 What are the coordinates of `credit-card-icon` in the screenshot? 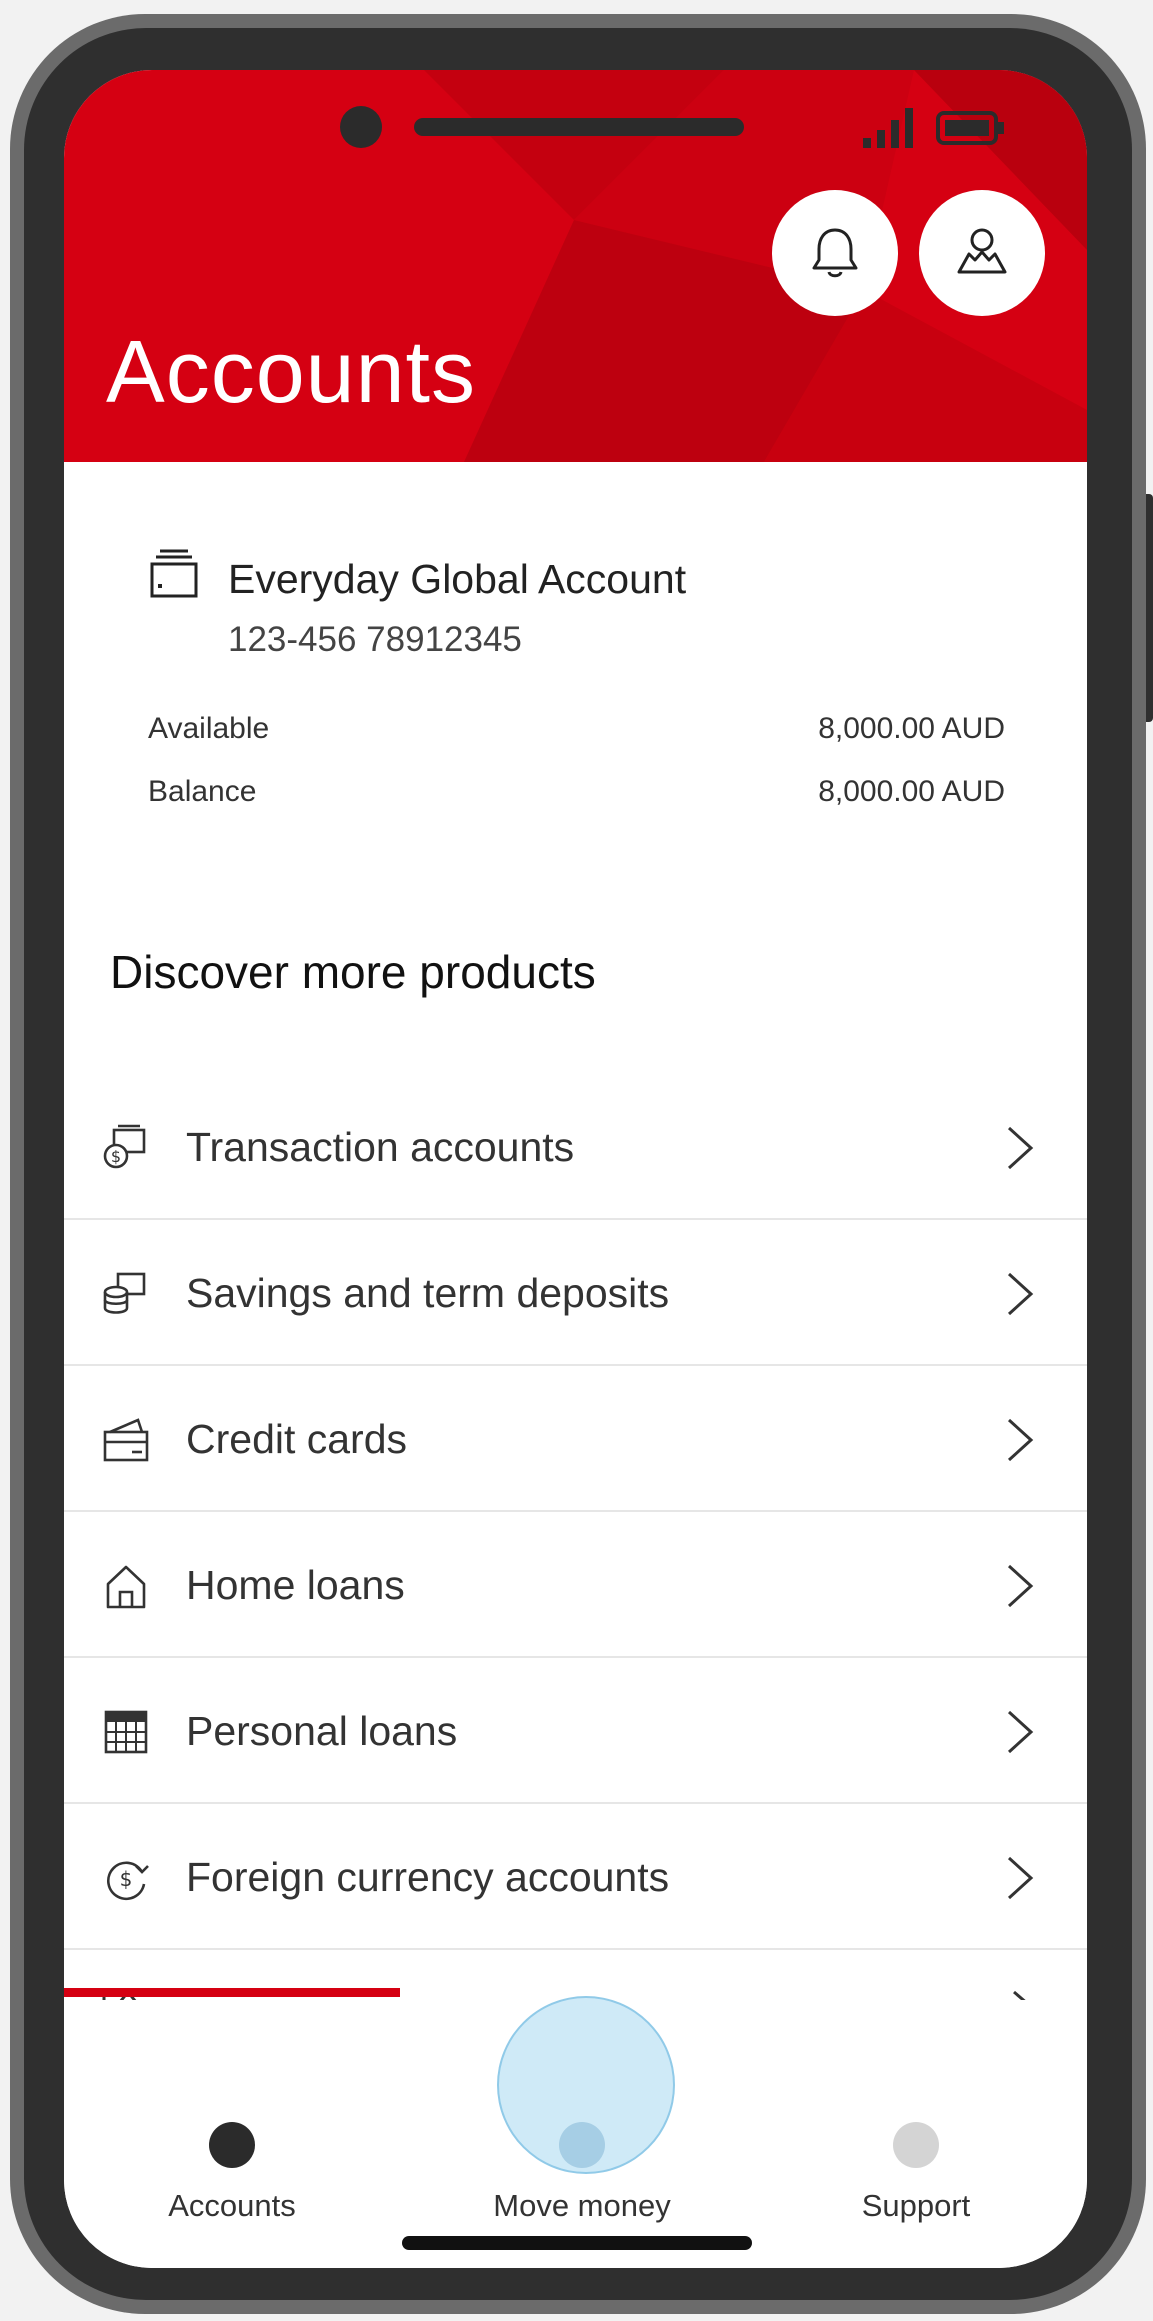 It's located at (126, 1440).